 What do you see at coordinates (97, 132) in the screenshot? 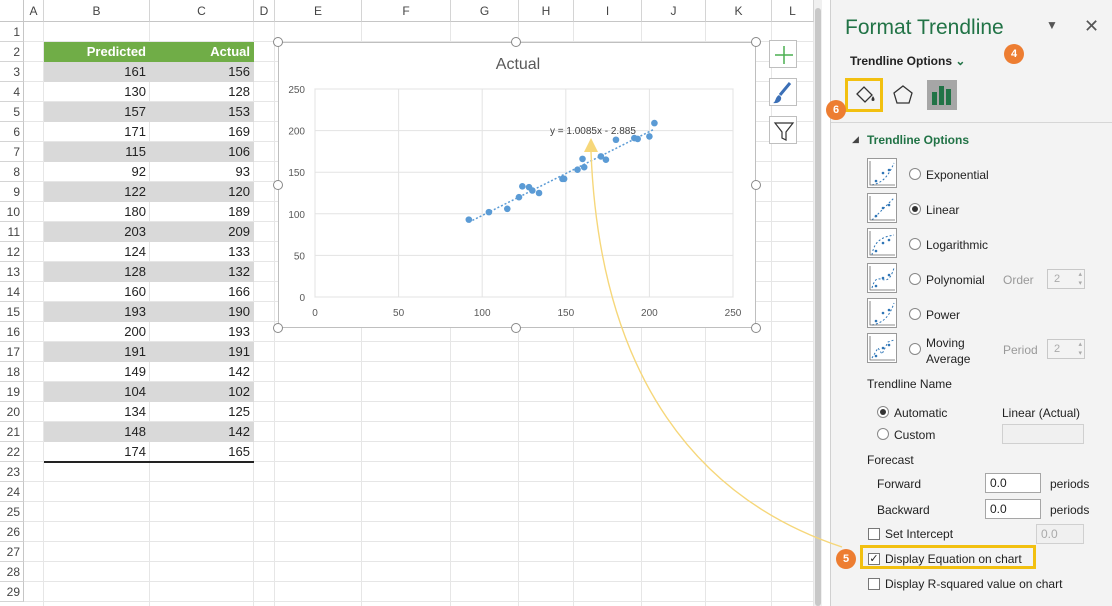
I see `cell-predicted: 171` at bounding box center [97, 132].